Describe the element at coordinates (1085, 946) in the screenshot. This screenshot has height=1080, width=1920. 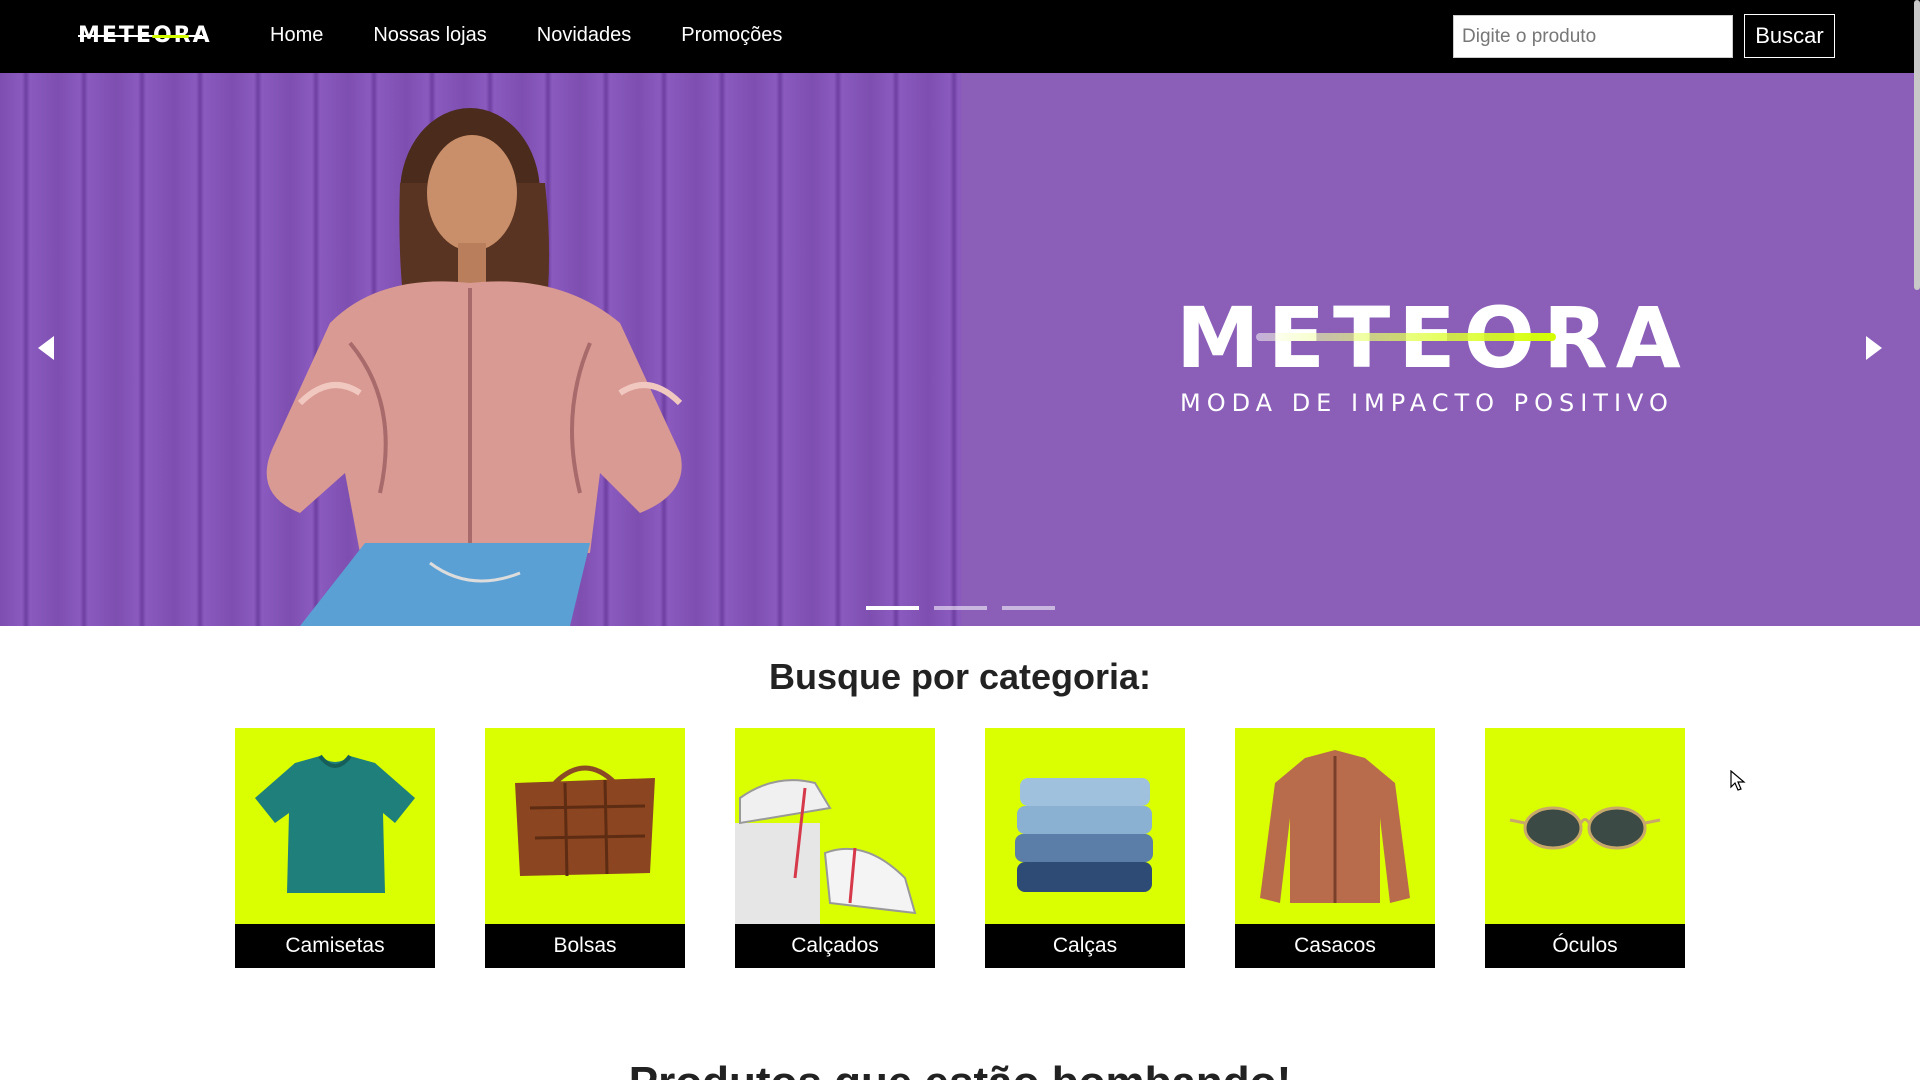
I see `category-label: Calças` at that location.